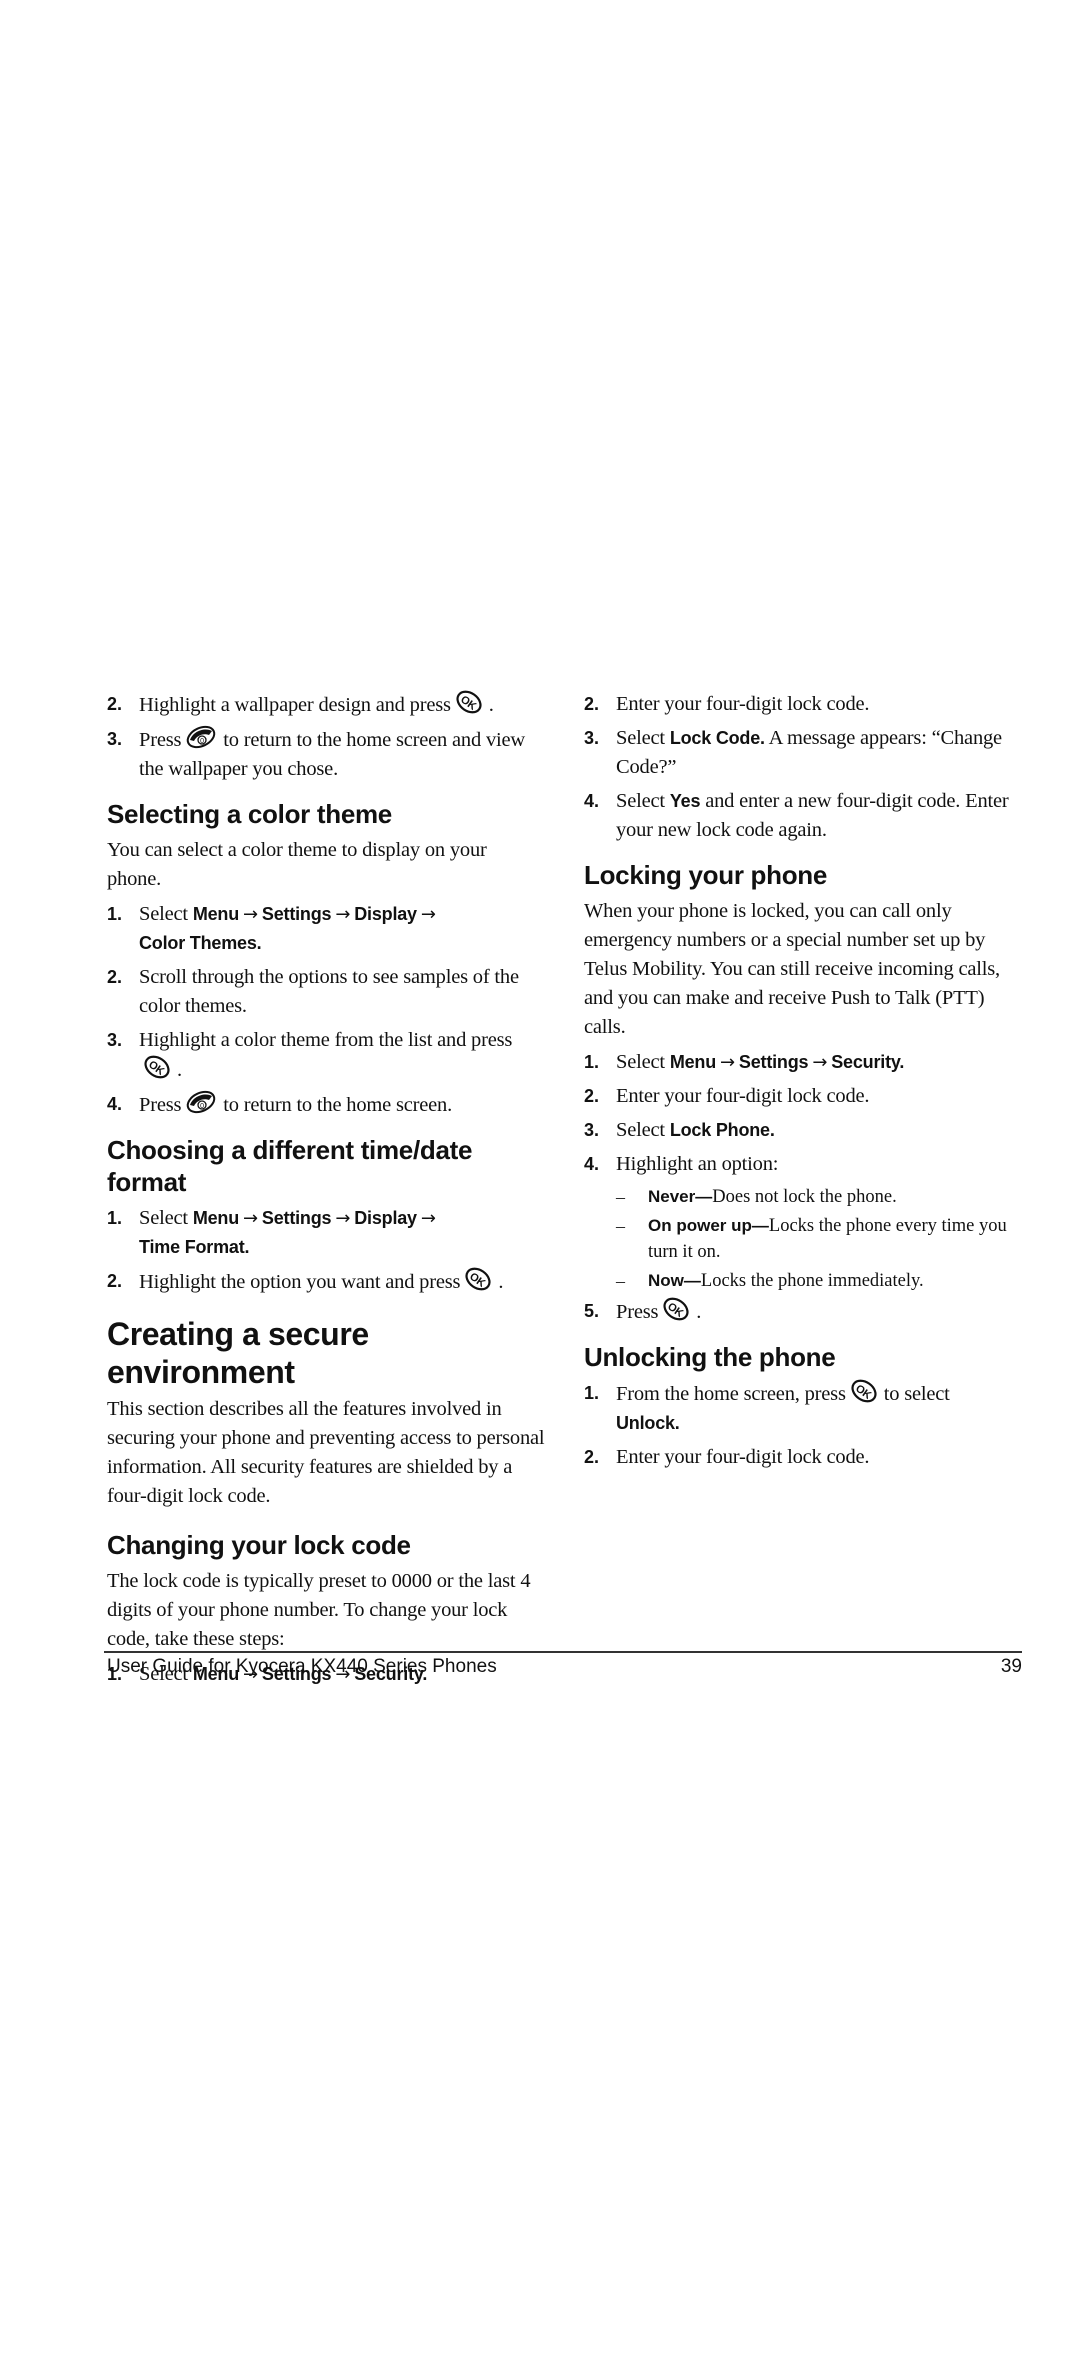  I want to click on locking-step-4: 4. Highlight an option:, so click(681, 1164).